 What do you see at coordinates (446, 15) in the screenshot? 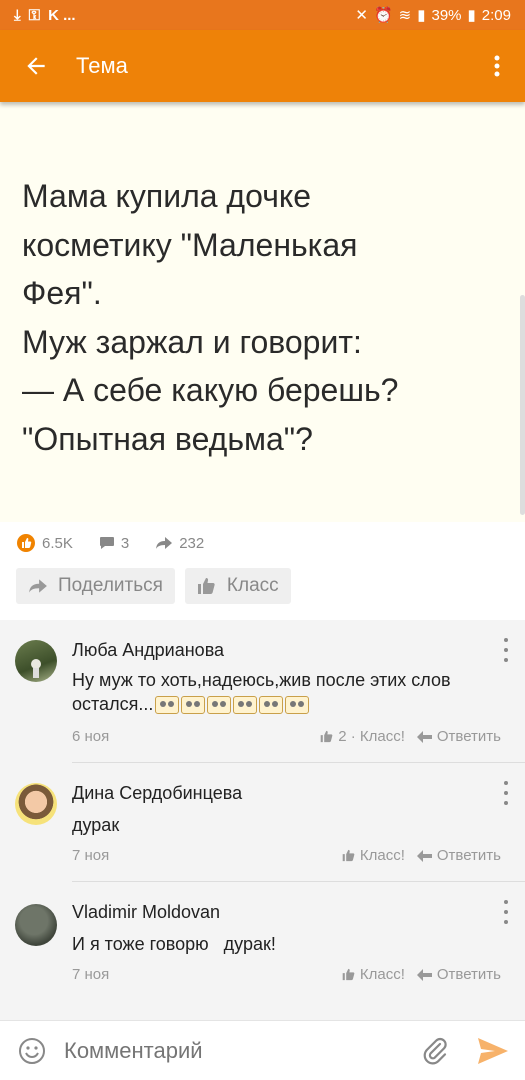
I see `battery-percent: 39%` at bounding box center [446, 15].